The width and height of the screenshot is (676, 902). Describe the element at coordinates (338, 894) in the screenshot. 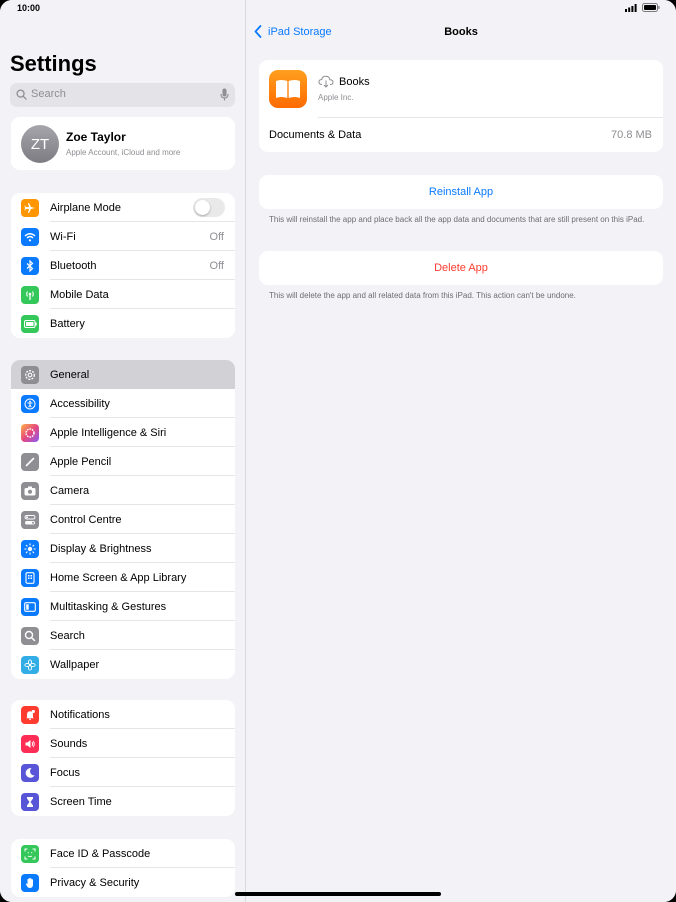

I see `home-indicator` at that location.